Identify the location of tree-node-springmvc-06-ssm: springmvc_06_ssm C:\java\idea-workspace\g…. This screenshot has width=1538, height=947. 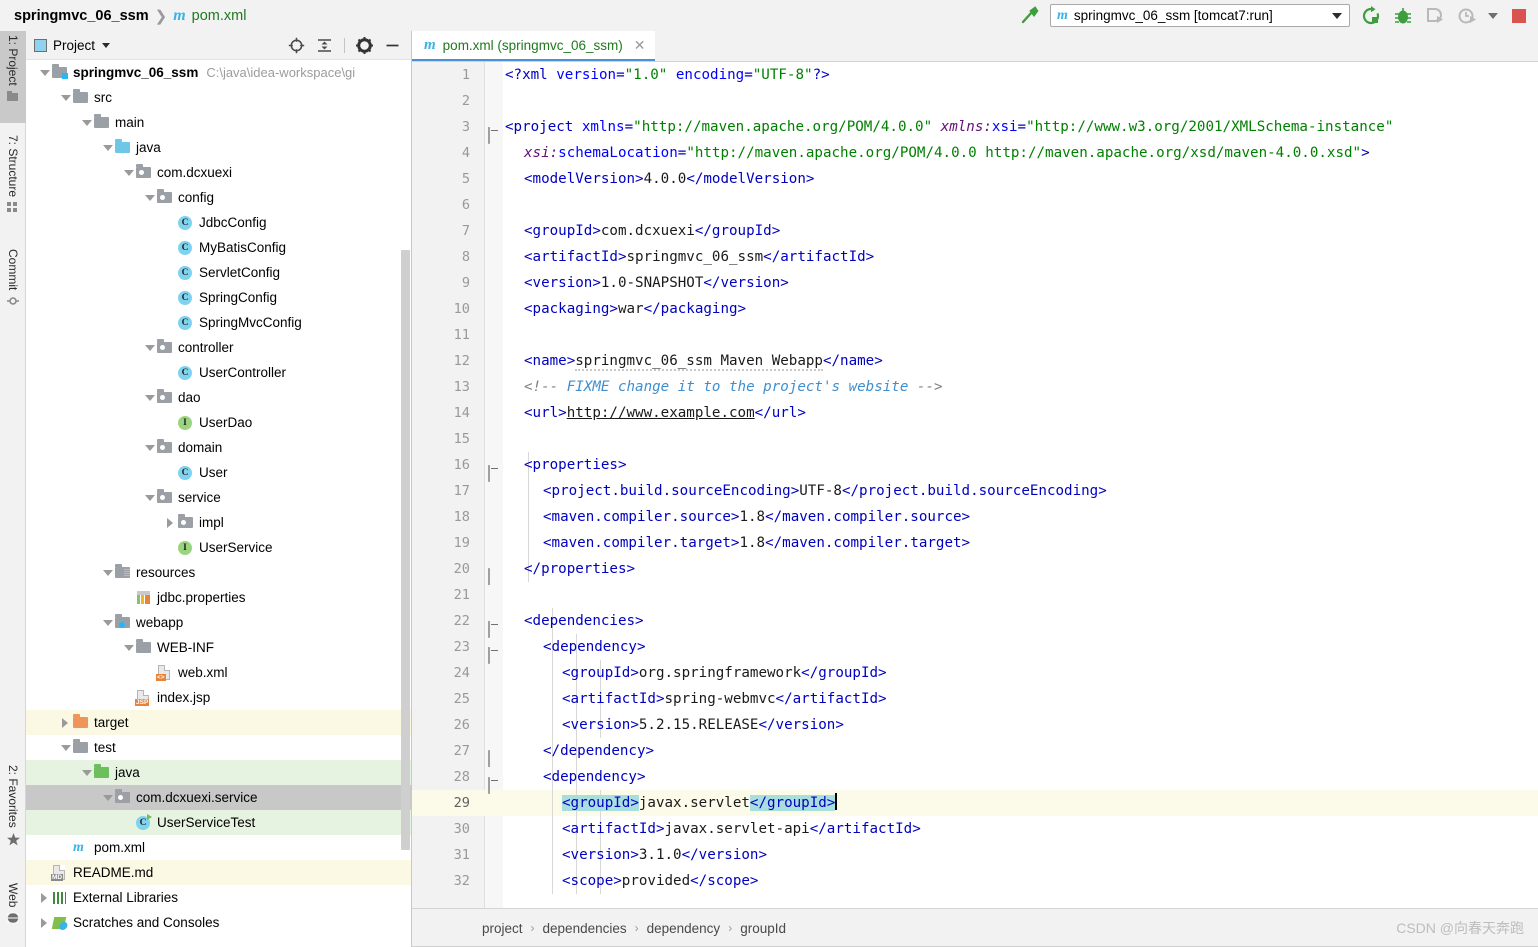
(218, 72).